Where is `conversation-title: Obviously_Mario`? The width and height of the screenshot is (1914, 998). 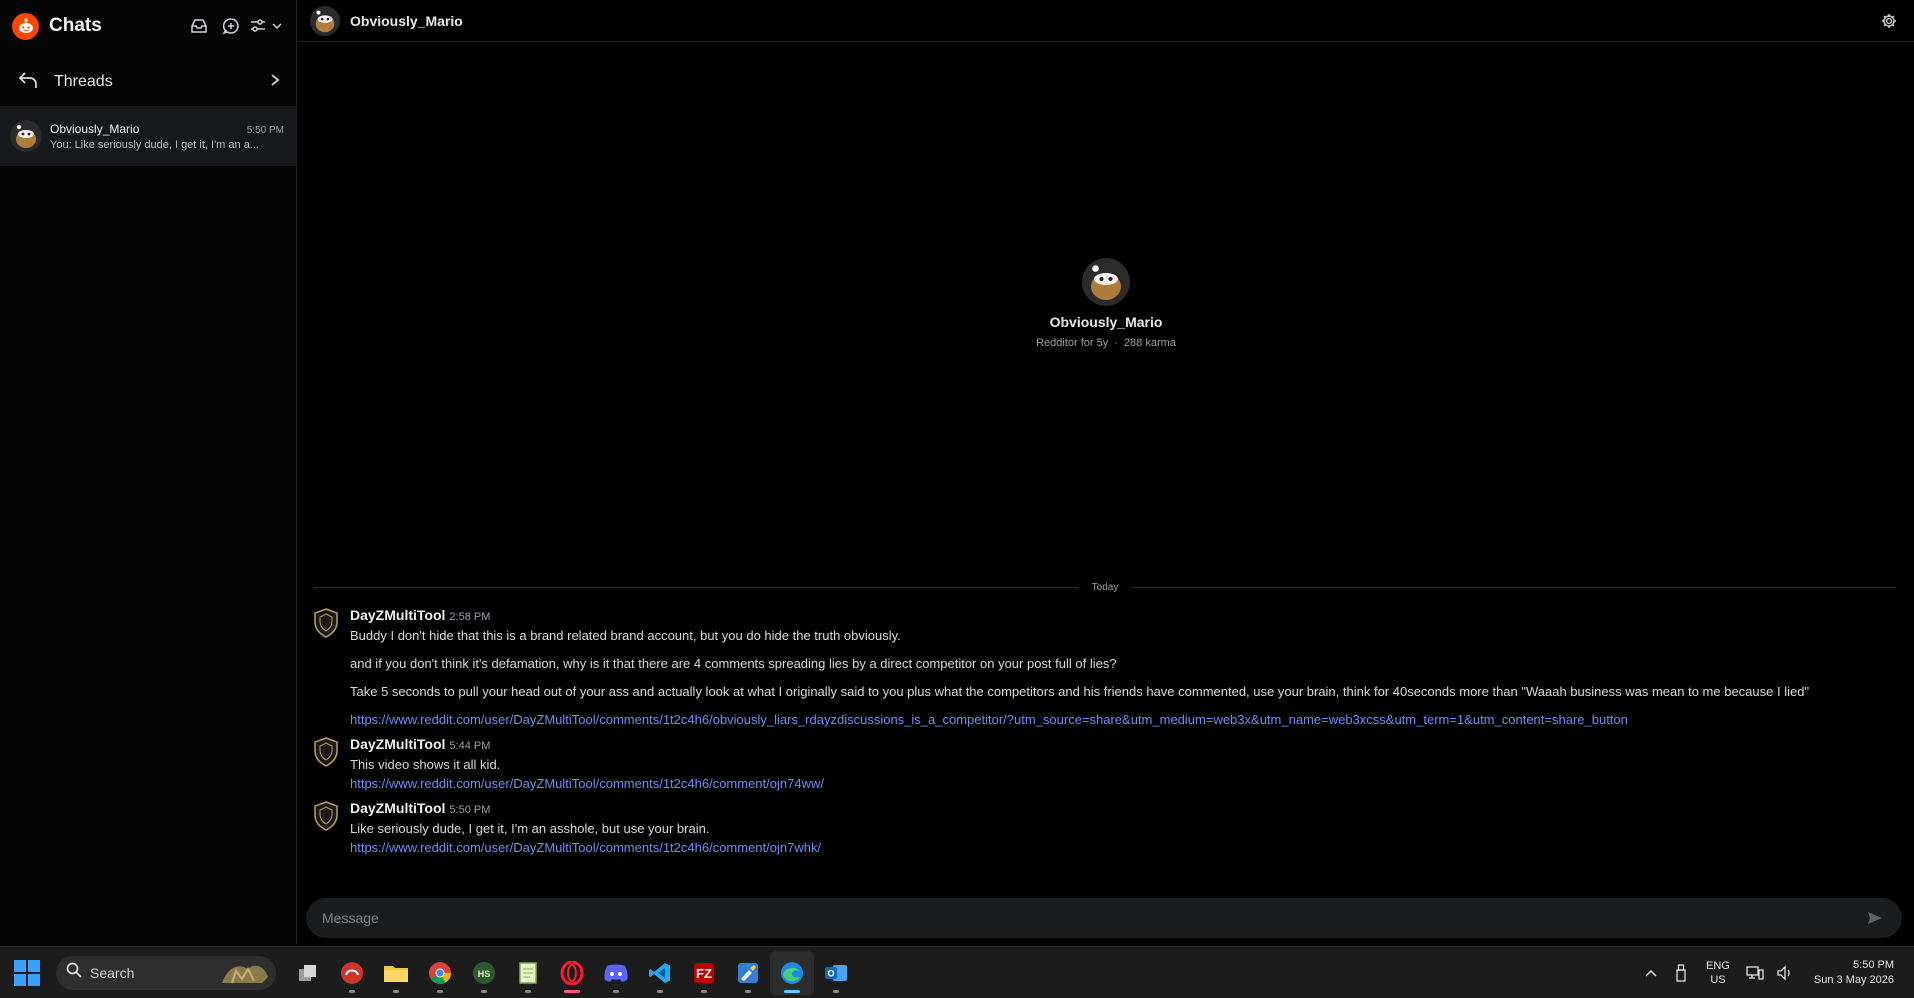 conversation-title: Obviously_Mario is located at coordinates (1114, 21).